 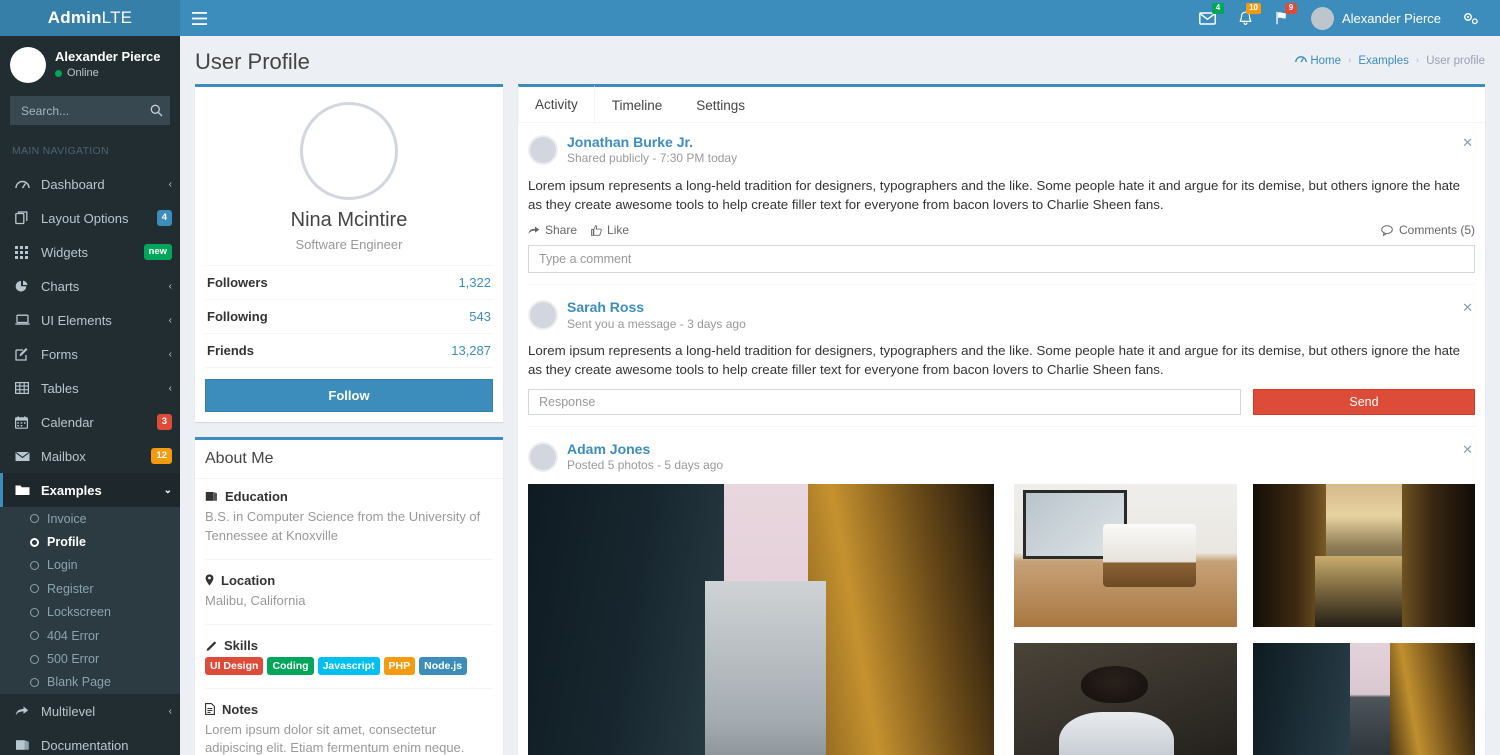 What do you see at coordinates (610, 230) in the screenshot?
I see `like-button: Like` at bounding box center [610, 230].